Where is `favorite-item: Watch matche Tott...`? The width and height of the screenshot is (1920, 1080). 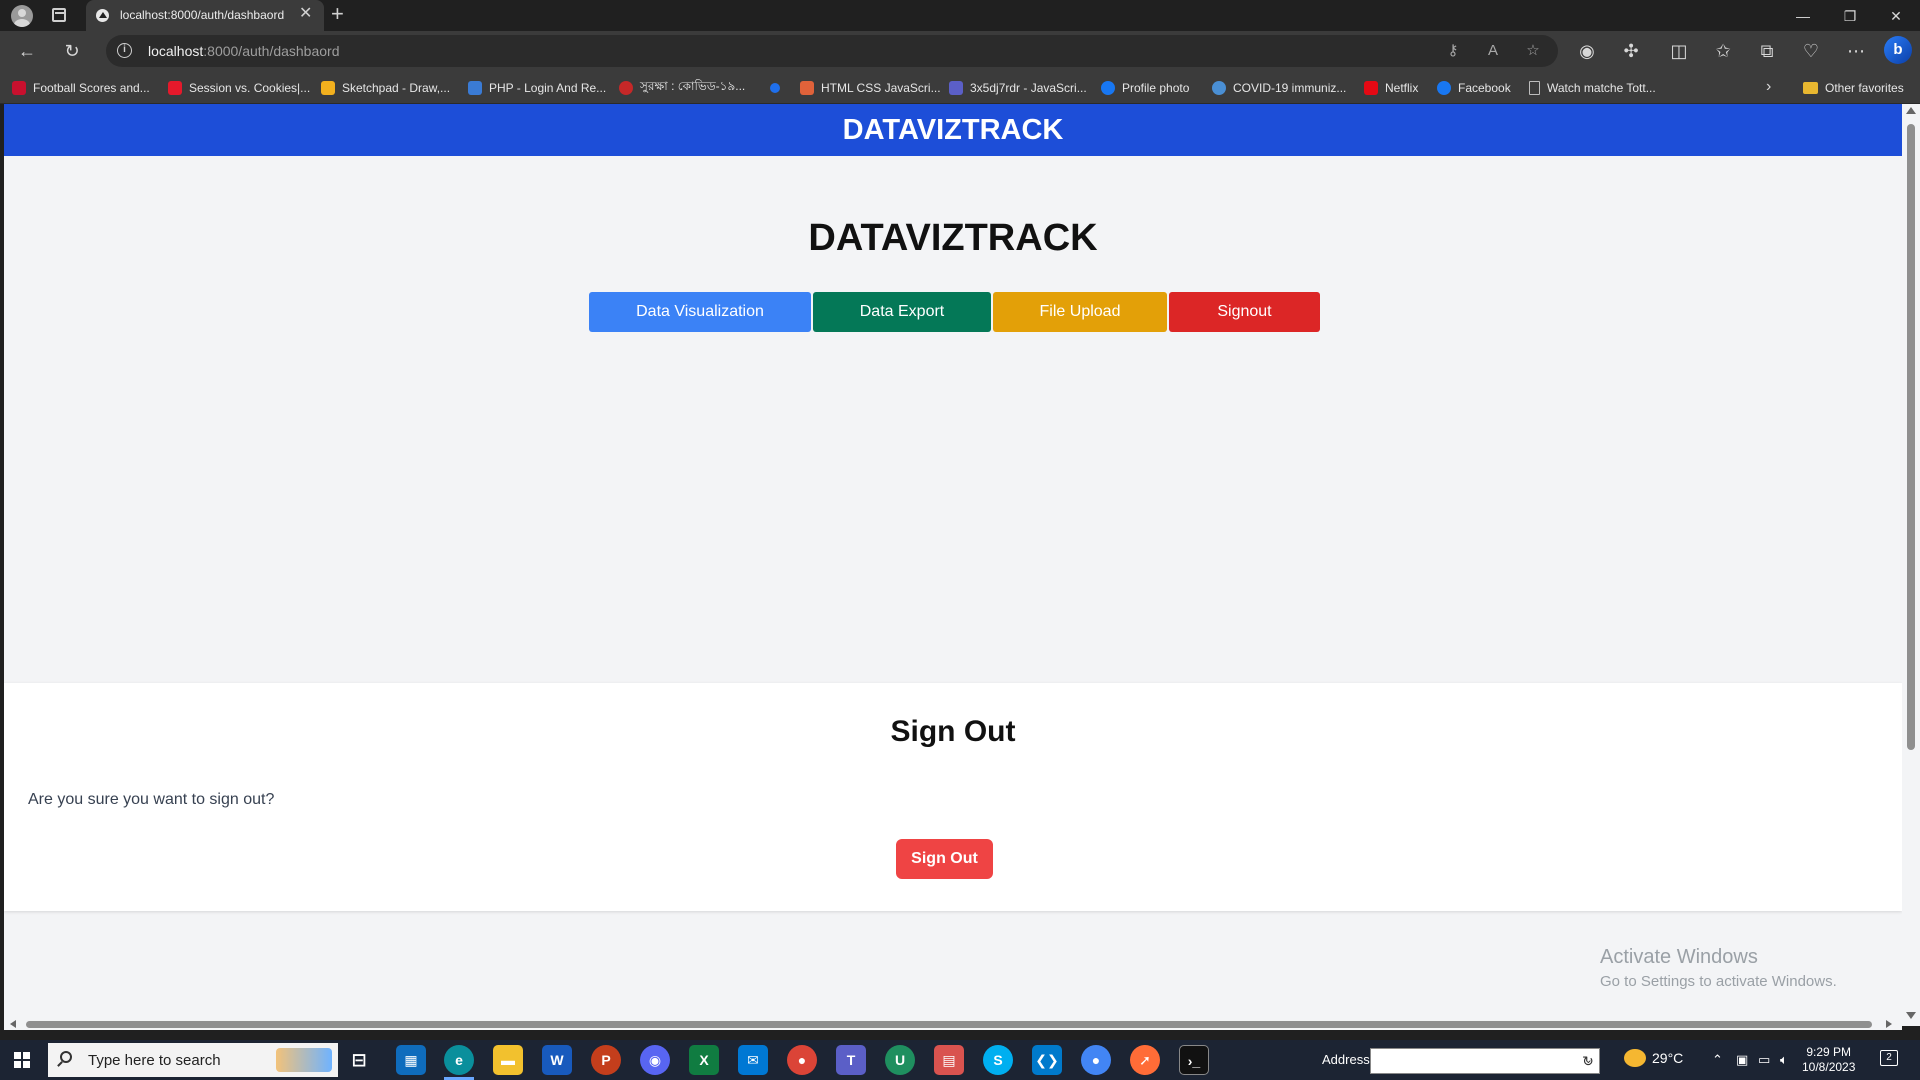
favorite-item: Watch matche Tott... is located at coordinates (1592, 88).